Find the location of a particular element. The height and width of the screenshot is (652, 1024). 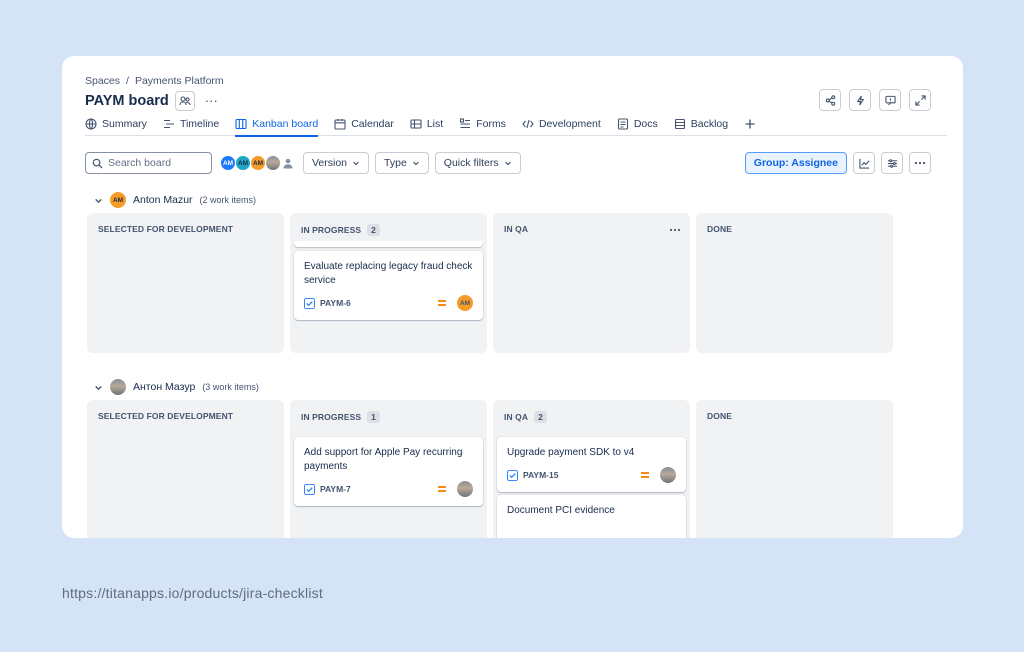

tab-backlog: Backlog is located at coordinates (701, 126).